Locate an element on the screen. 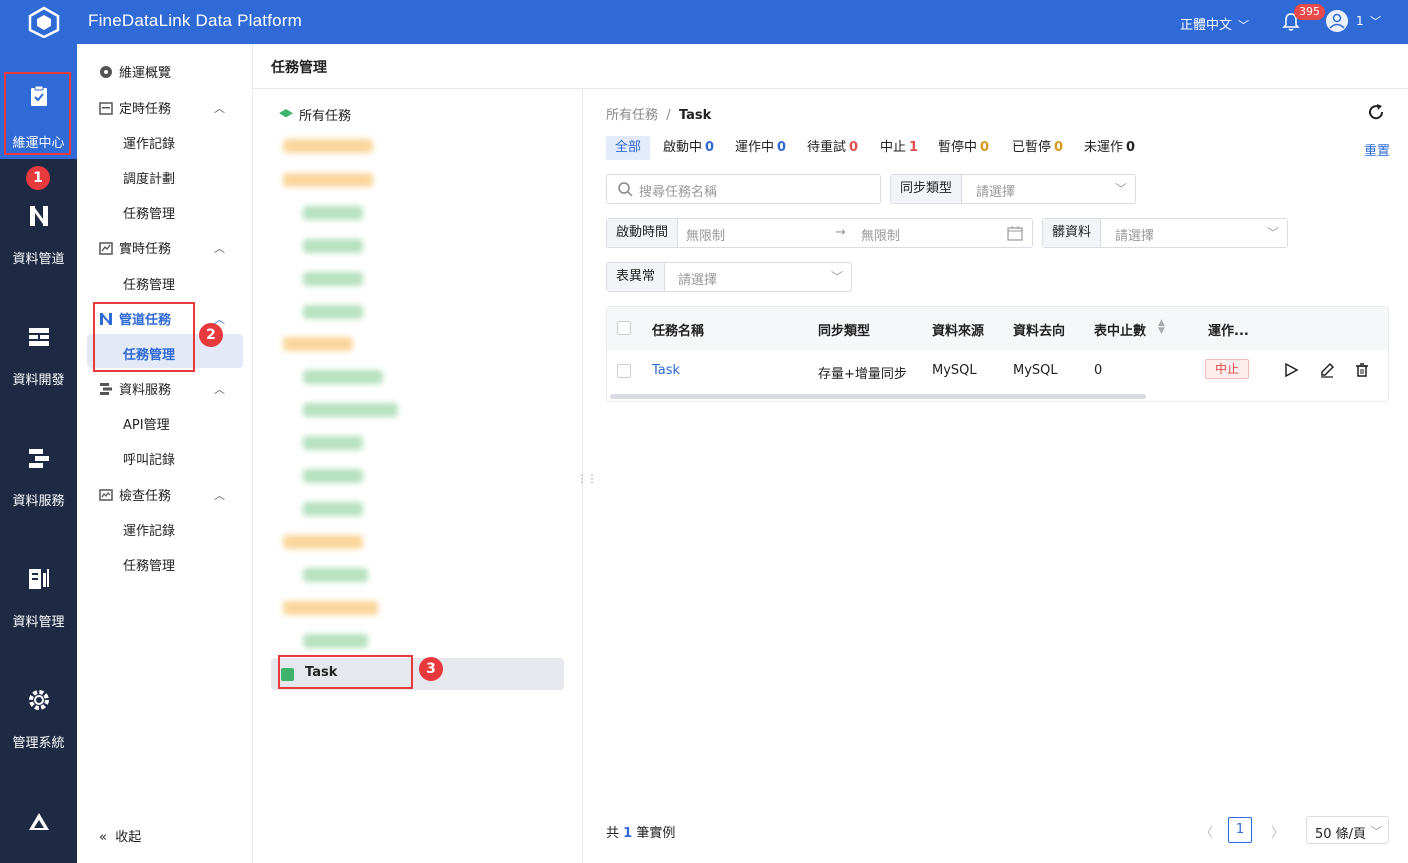 The width and height of the screenshot is (1408, 863). submenu-group-pipeline: 管道任務 is located at coordinates (135, 318).